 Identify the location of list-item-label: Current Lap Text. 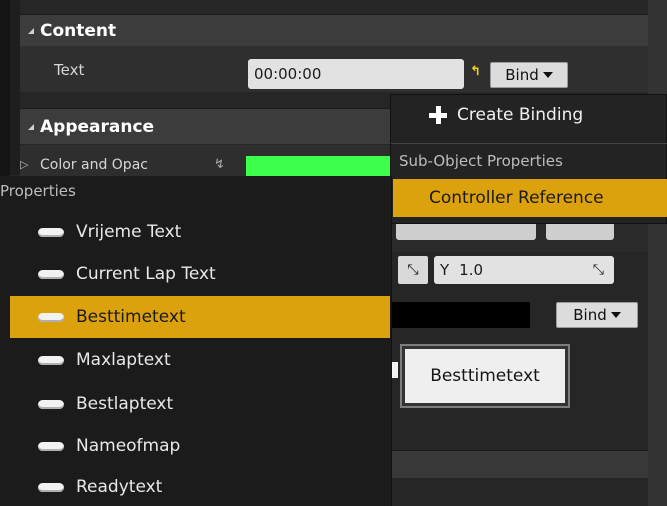
(146, 274).